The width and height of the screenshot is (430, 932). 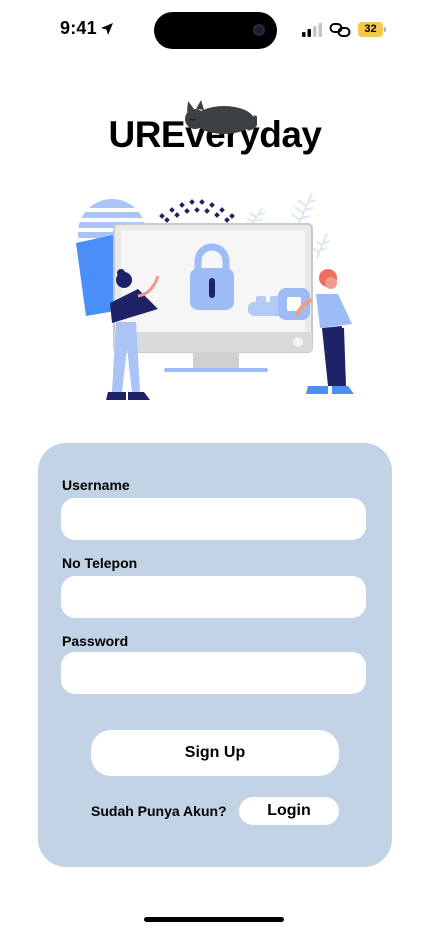 I want to click on personal-hotspot-icon, so click(x=340, y=30).